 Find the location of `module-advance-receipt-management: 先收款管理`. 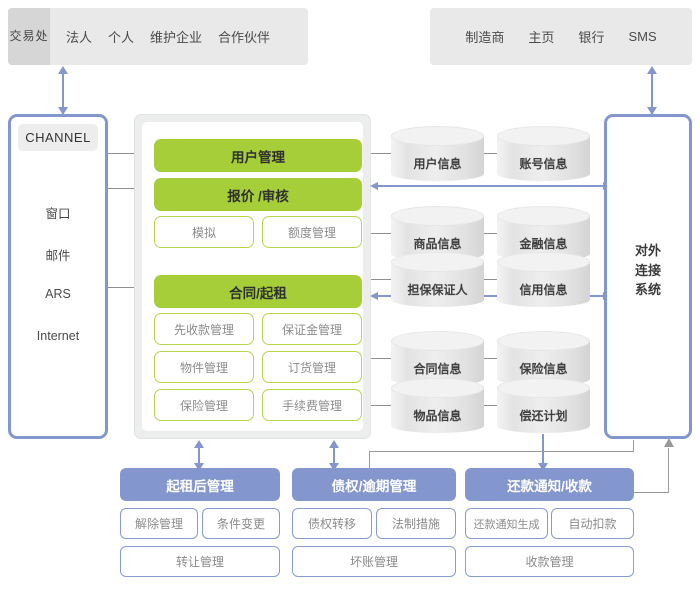

module-advance-receipt-management: 先收款管理 is located at coordinates (204, 329).